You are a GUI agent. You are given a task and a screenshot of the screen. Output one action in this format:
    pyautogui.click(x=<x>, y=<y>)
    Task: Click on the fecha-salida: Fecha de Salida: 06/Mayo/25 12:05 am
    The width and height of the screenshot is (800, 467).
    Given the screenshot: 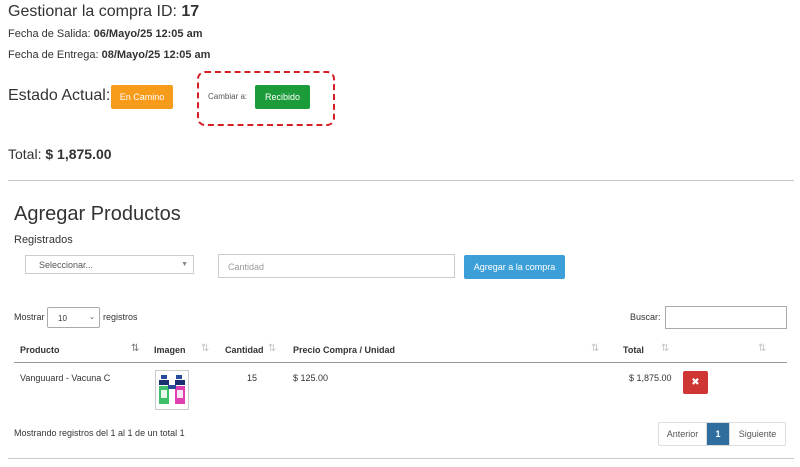 What is the action you would take?
    pyautogui.click(x=105, y=34)
    